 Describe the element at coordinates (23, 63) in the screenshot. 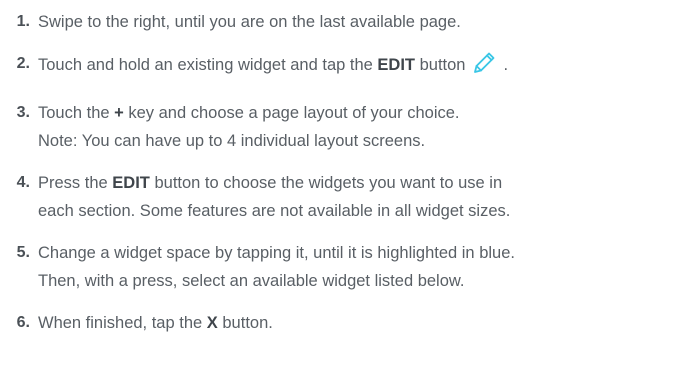

I see `step-number: 2.` at that location.